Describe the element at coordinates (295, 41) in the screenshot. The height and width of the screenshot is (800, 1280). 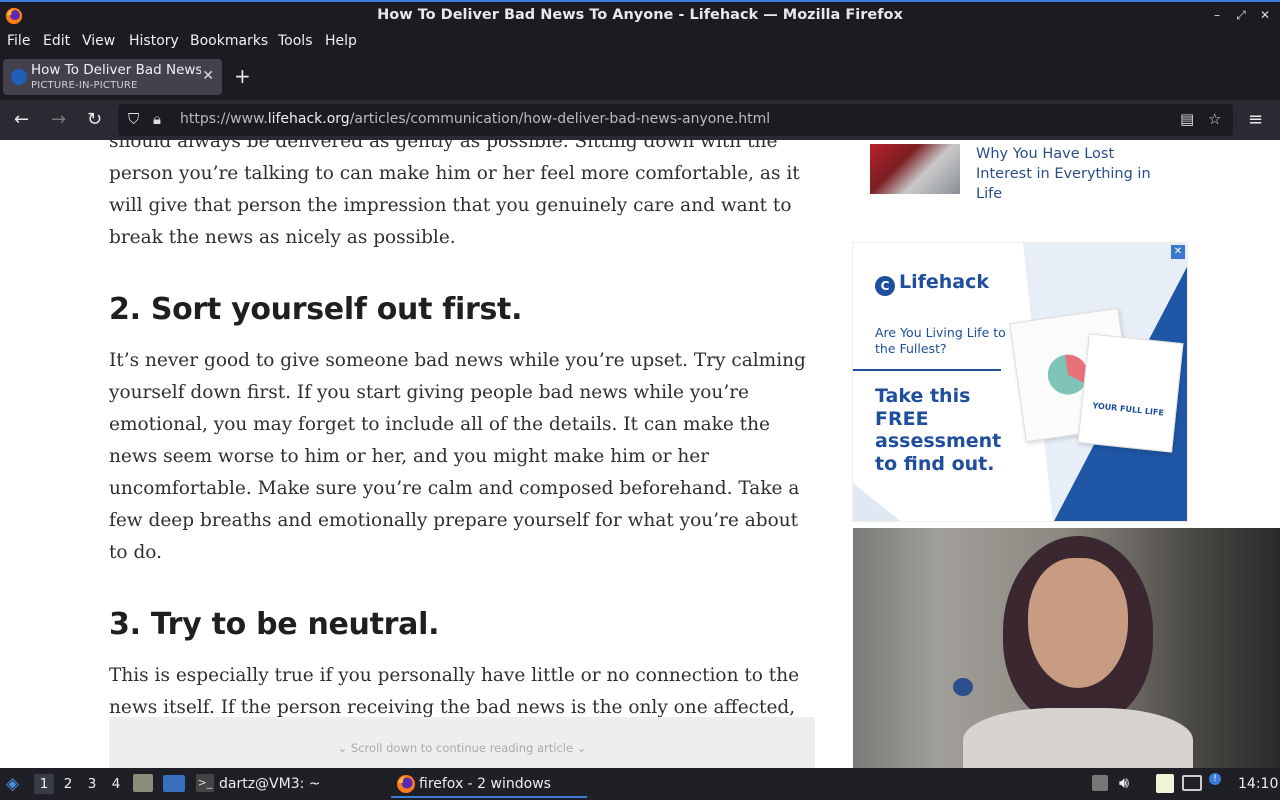
I see `menu-tools: Tools` at that location.